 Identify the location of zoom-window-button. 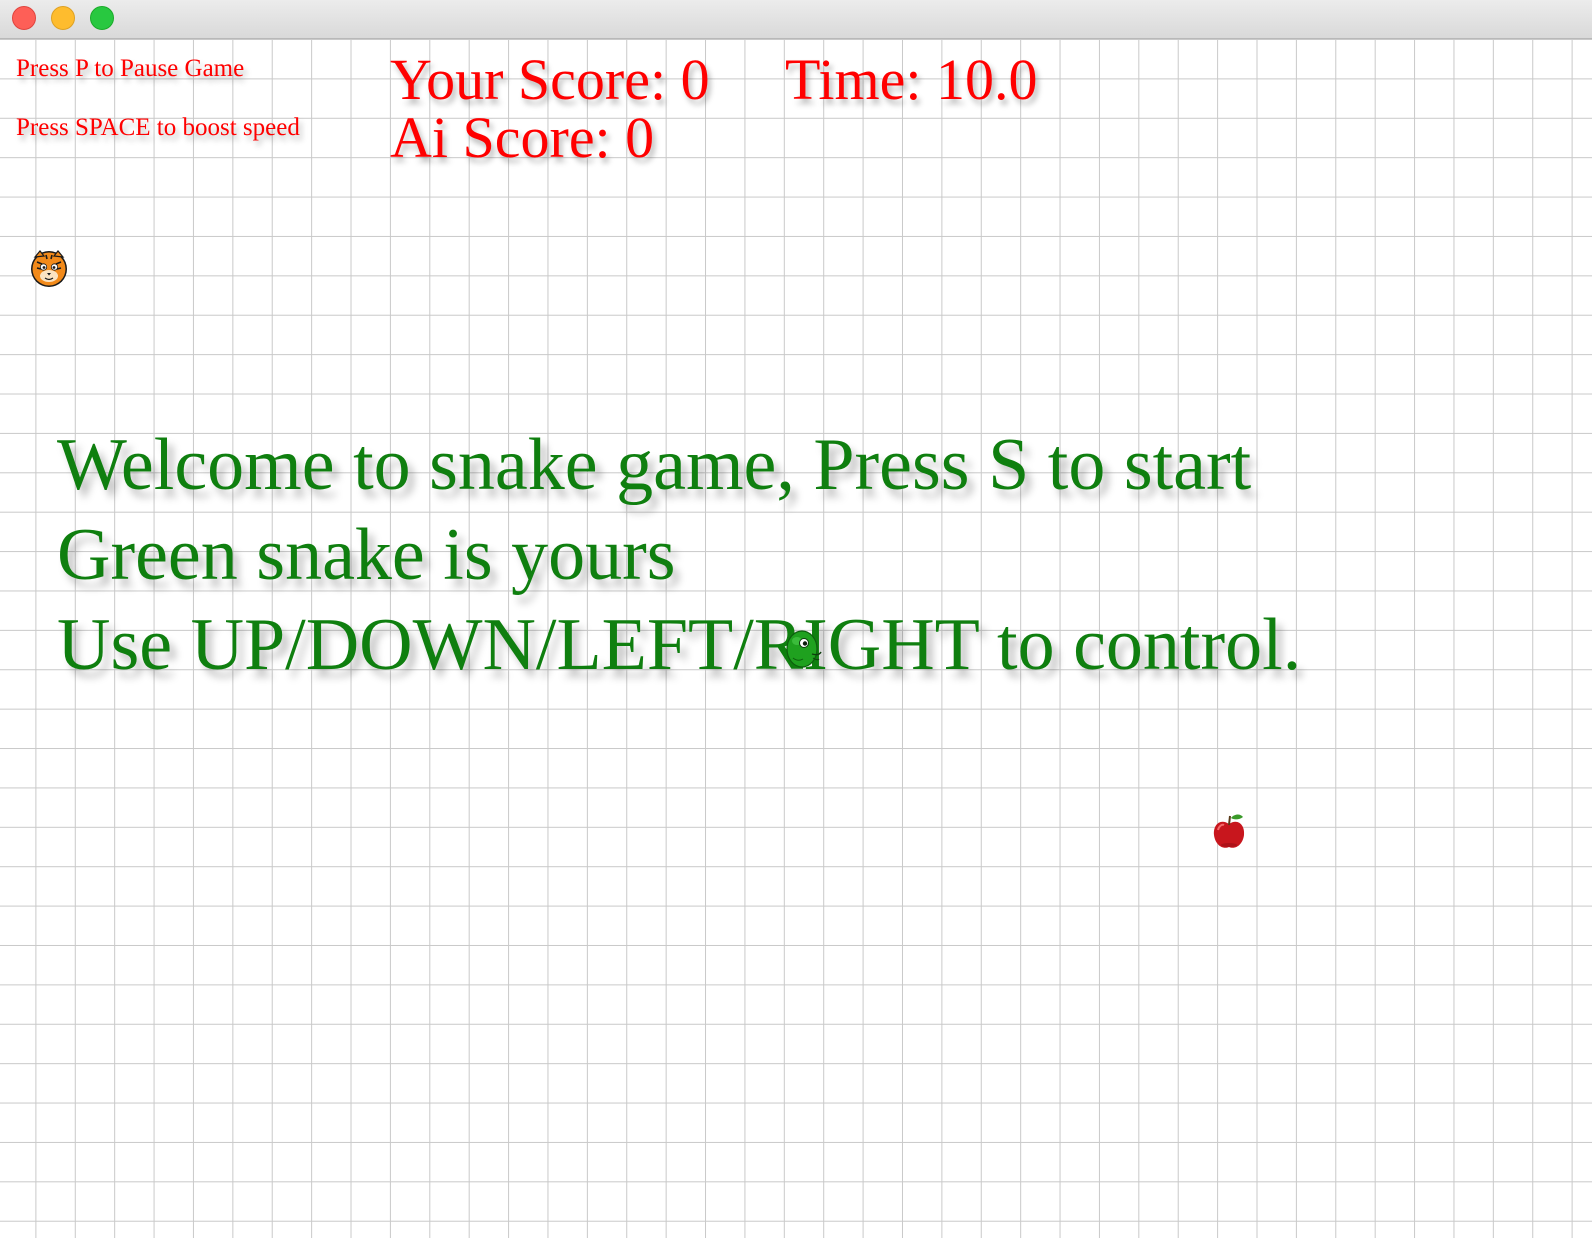
(102, 18).